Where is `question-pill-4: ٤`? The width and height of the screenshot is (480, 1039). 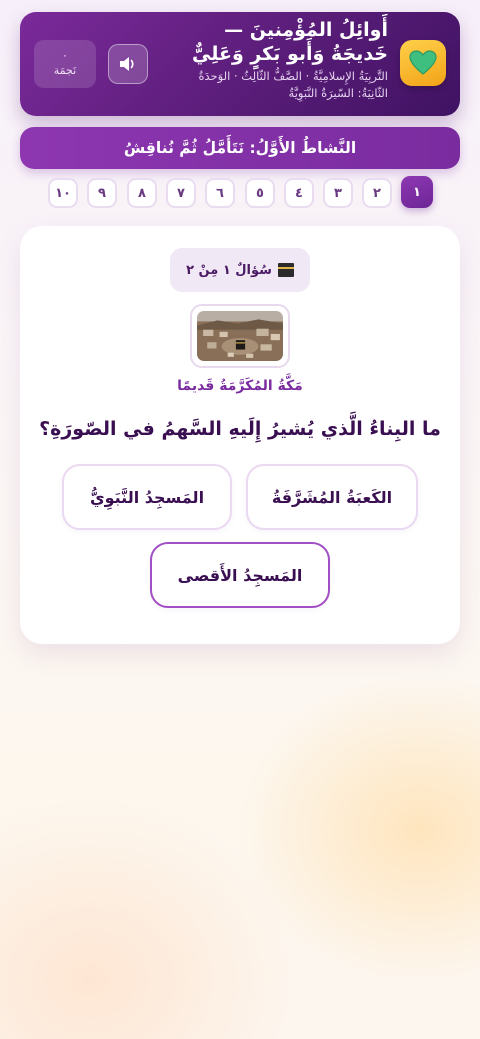 question-pill-4: ٤ is located at coordinates (299, 193).